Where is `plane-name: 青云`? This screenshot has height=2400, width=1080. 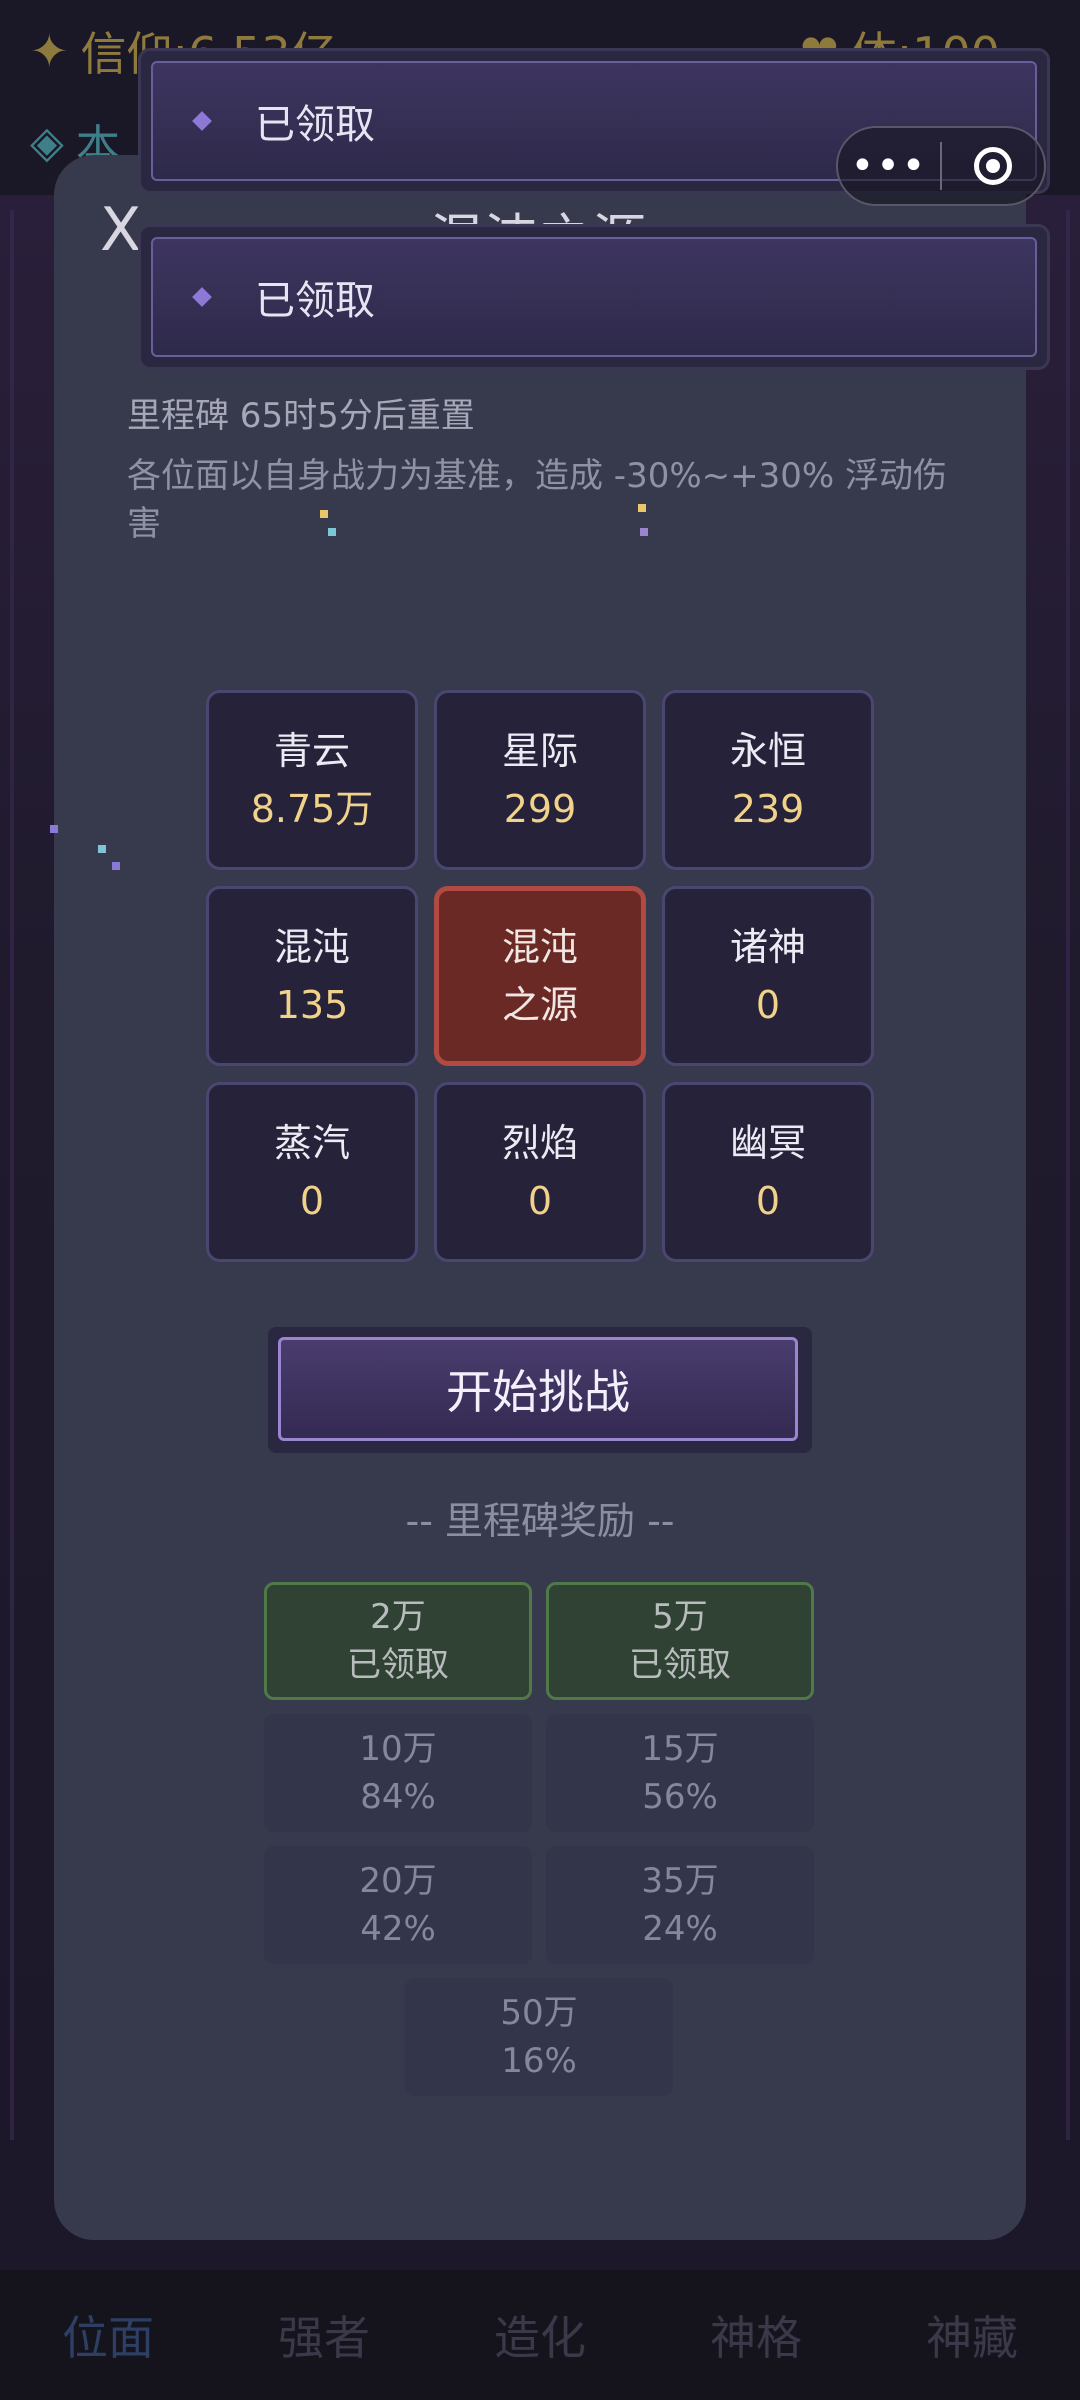 plane-name: 青云 is located at coordinates (311, 751).